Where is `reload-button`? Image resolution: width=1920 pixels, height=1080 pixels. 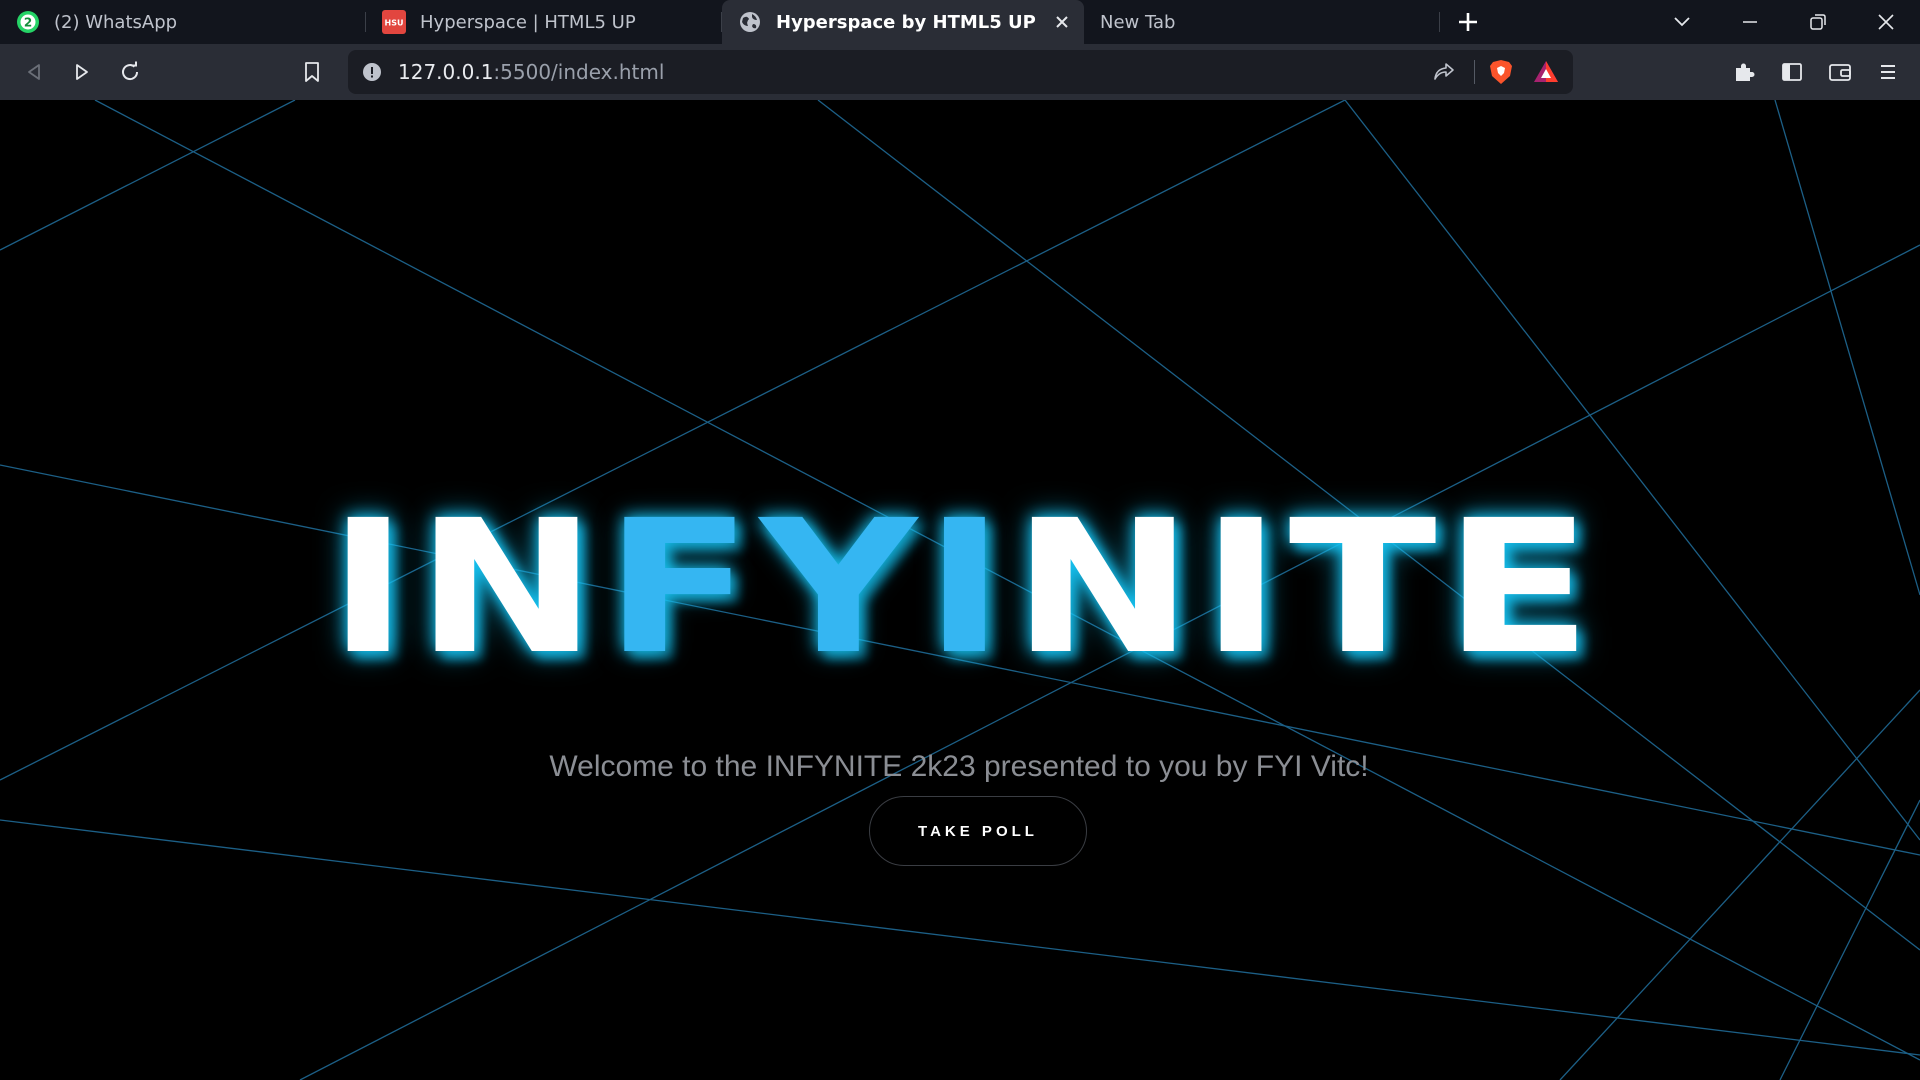
reload-button is located at coordinates (130, 72).